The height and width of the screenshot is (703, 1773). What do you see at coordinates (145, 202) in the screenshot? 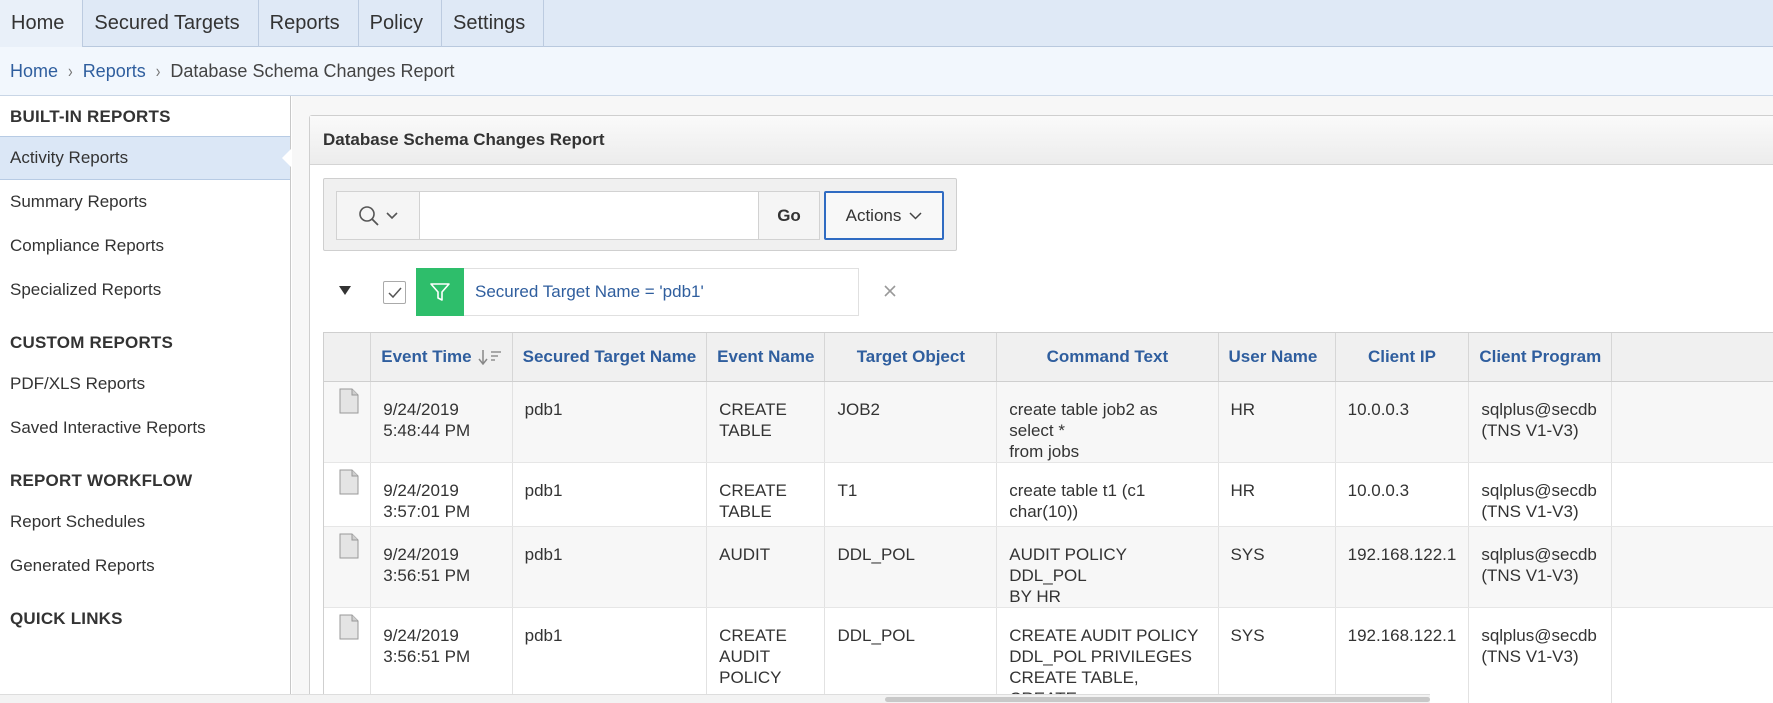
I see `sidebar-item-summary-reports: Summary Reports` at bounding box center [145, 202].